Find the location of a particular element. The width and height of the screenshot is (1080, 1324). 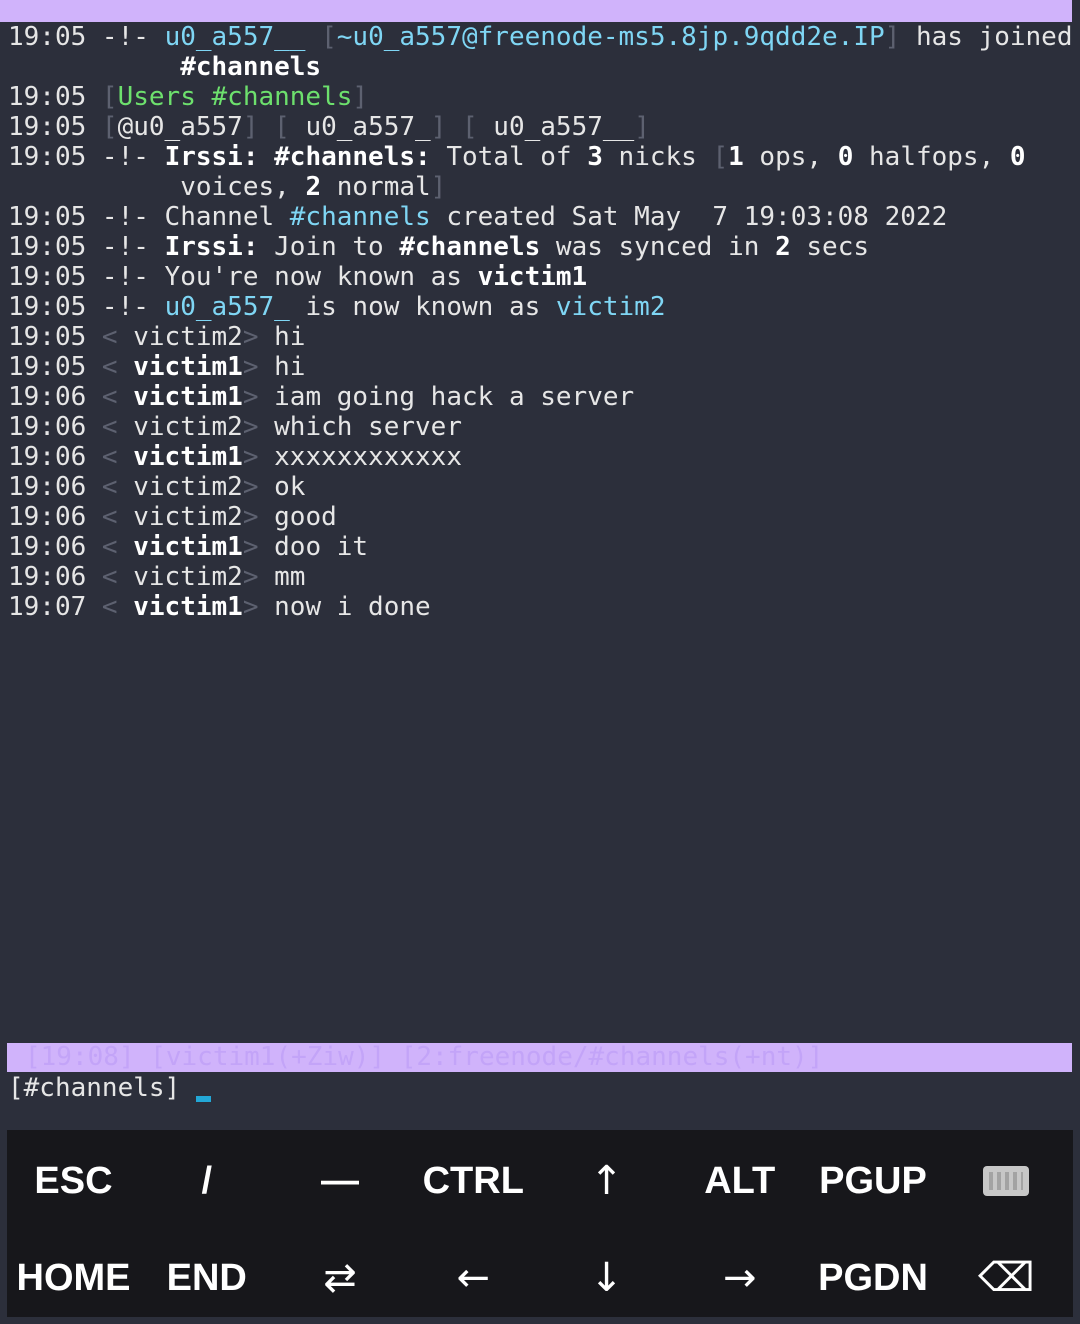

log-line: 19:05 [Users #channels] is located at coordinates (540, 97).